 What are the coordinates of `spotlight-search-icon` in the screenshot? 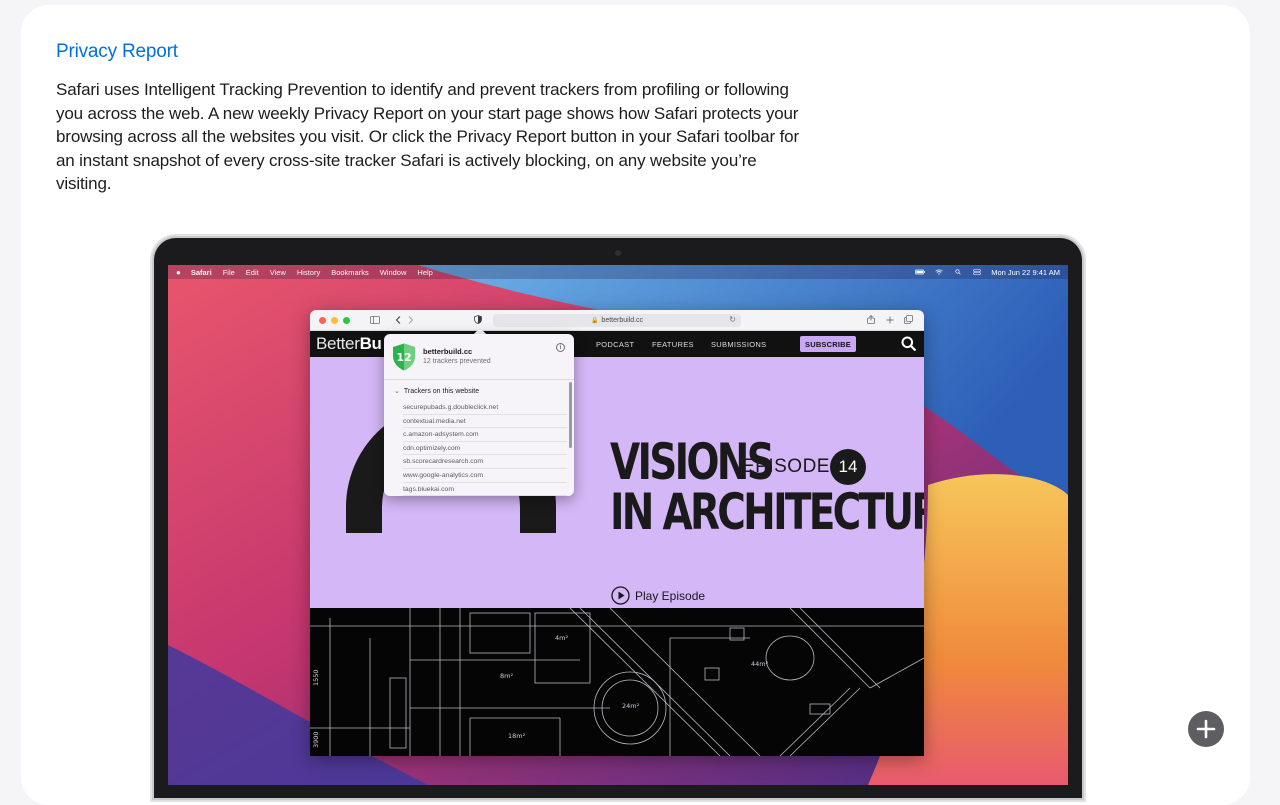 It's located at (958, 272).